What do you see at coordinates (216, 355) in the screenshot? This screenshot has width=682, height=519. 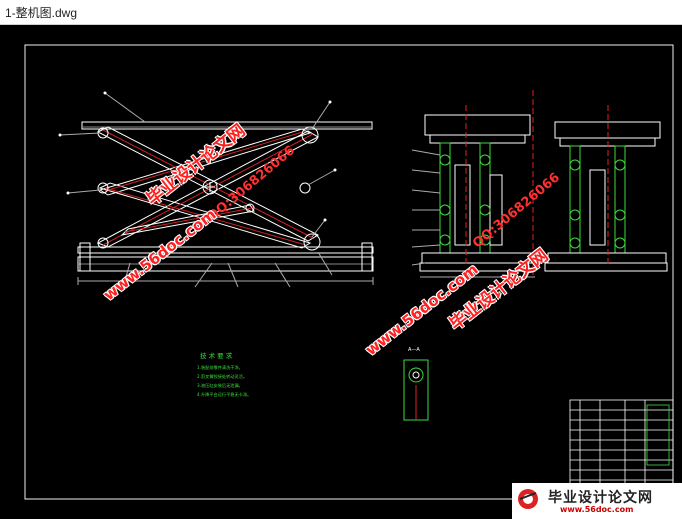 I see `notes-title: 技 术 要 求` at bounding box center [216, 355].